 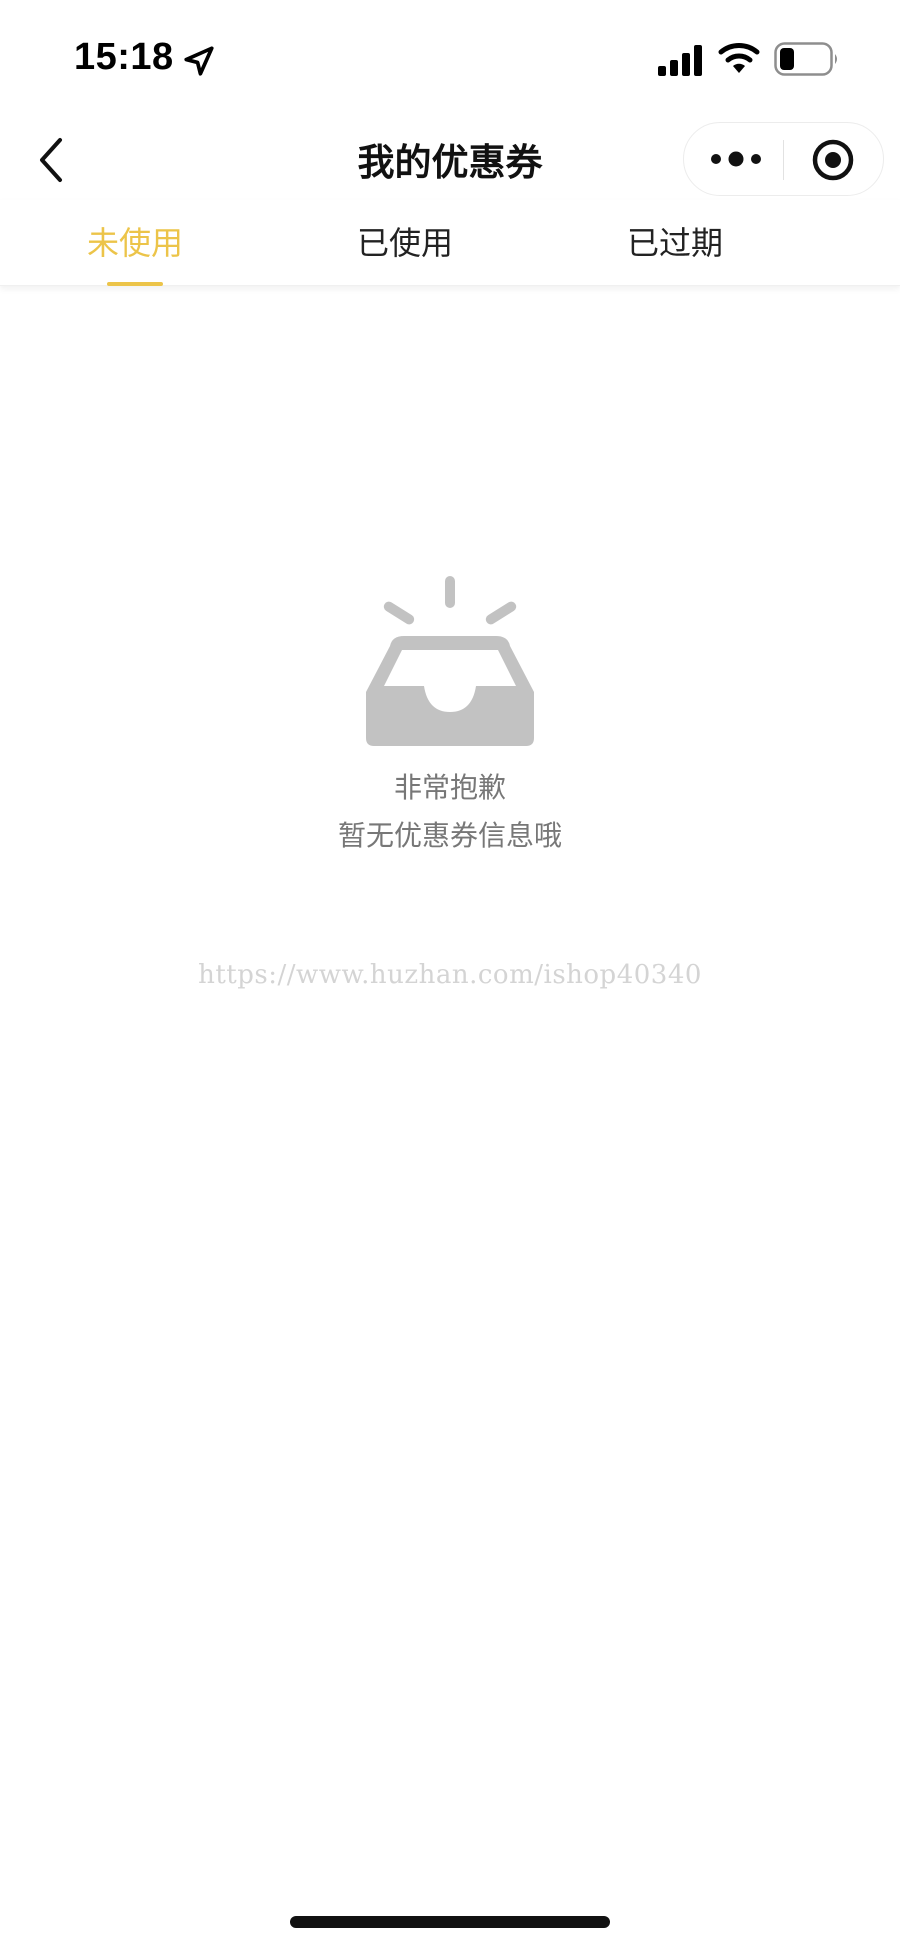 What do you see at coordinates (199, 61) in the screenshot?
I see `location-arrow-icon` at bounding box center [199, 61].